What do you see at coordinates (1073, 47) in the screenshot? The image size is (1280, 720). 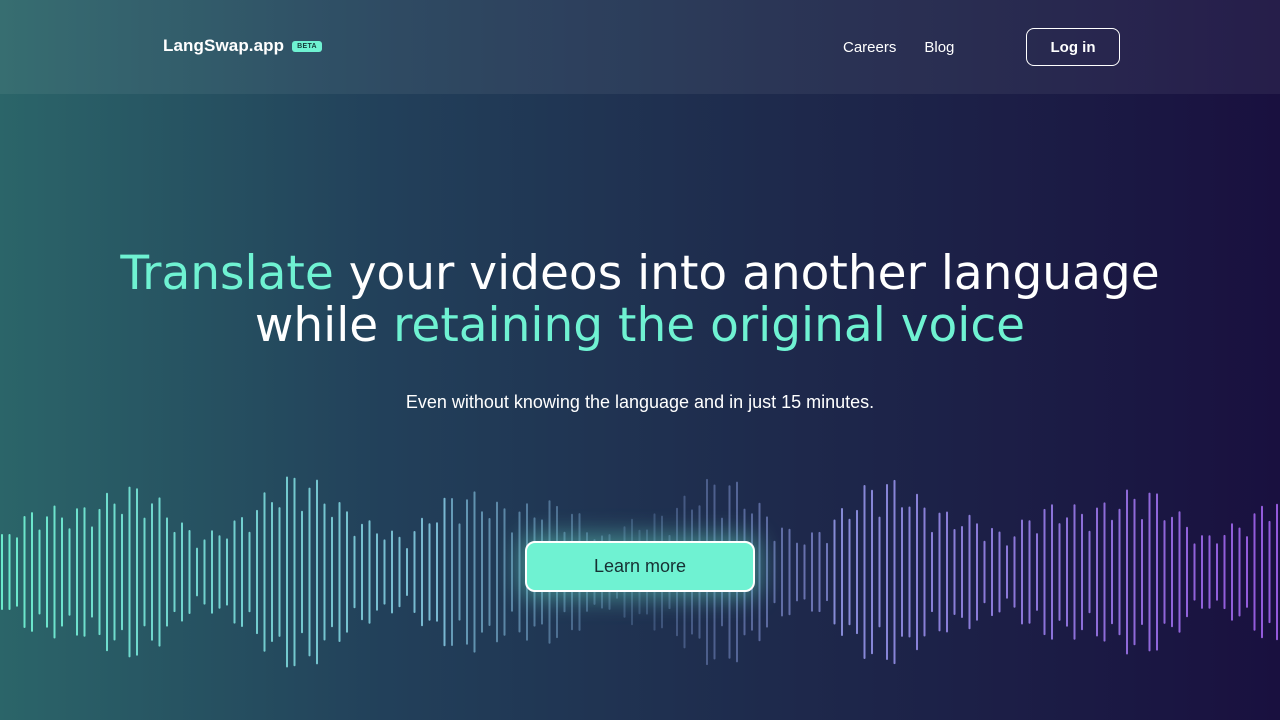 I see `login-button: Log in` at bounding box center [1073, 47].